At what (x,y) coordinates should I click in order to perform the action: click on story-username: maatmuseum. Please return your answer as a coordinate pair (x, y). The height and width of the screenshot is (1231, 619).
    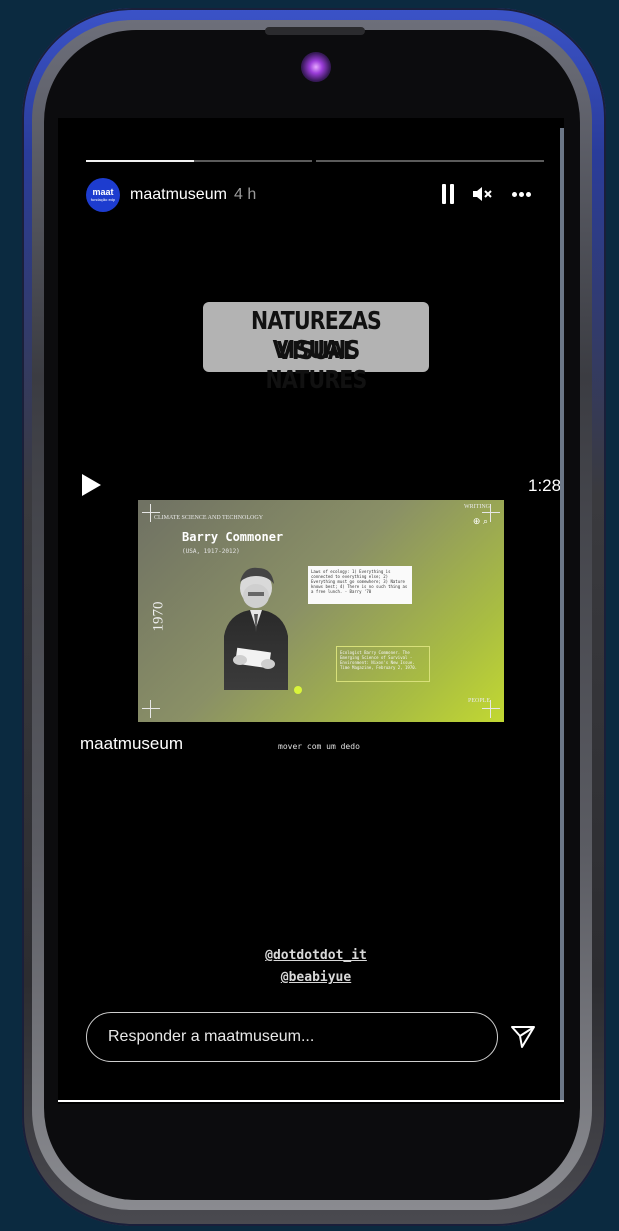
    Looking at the image, I should click on (178, 195).